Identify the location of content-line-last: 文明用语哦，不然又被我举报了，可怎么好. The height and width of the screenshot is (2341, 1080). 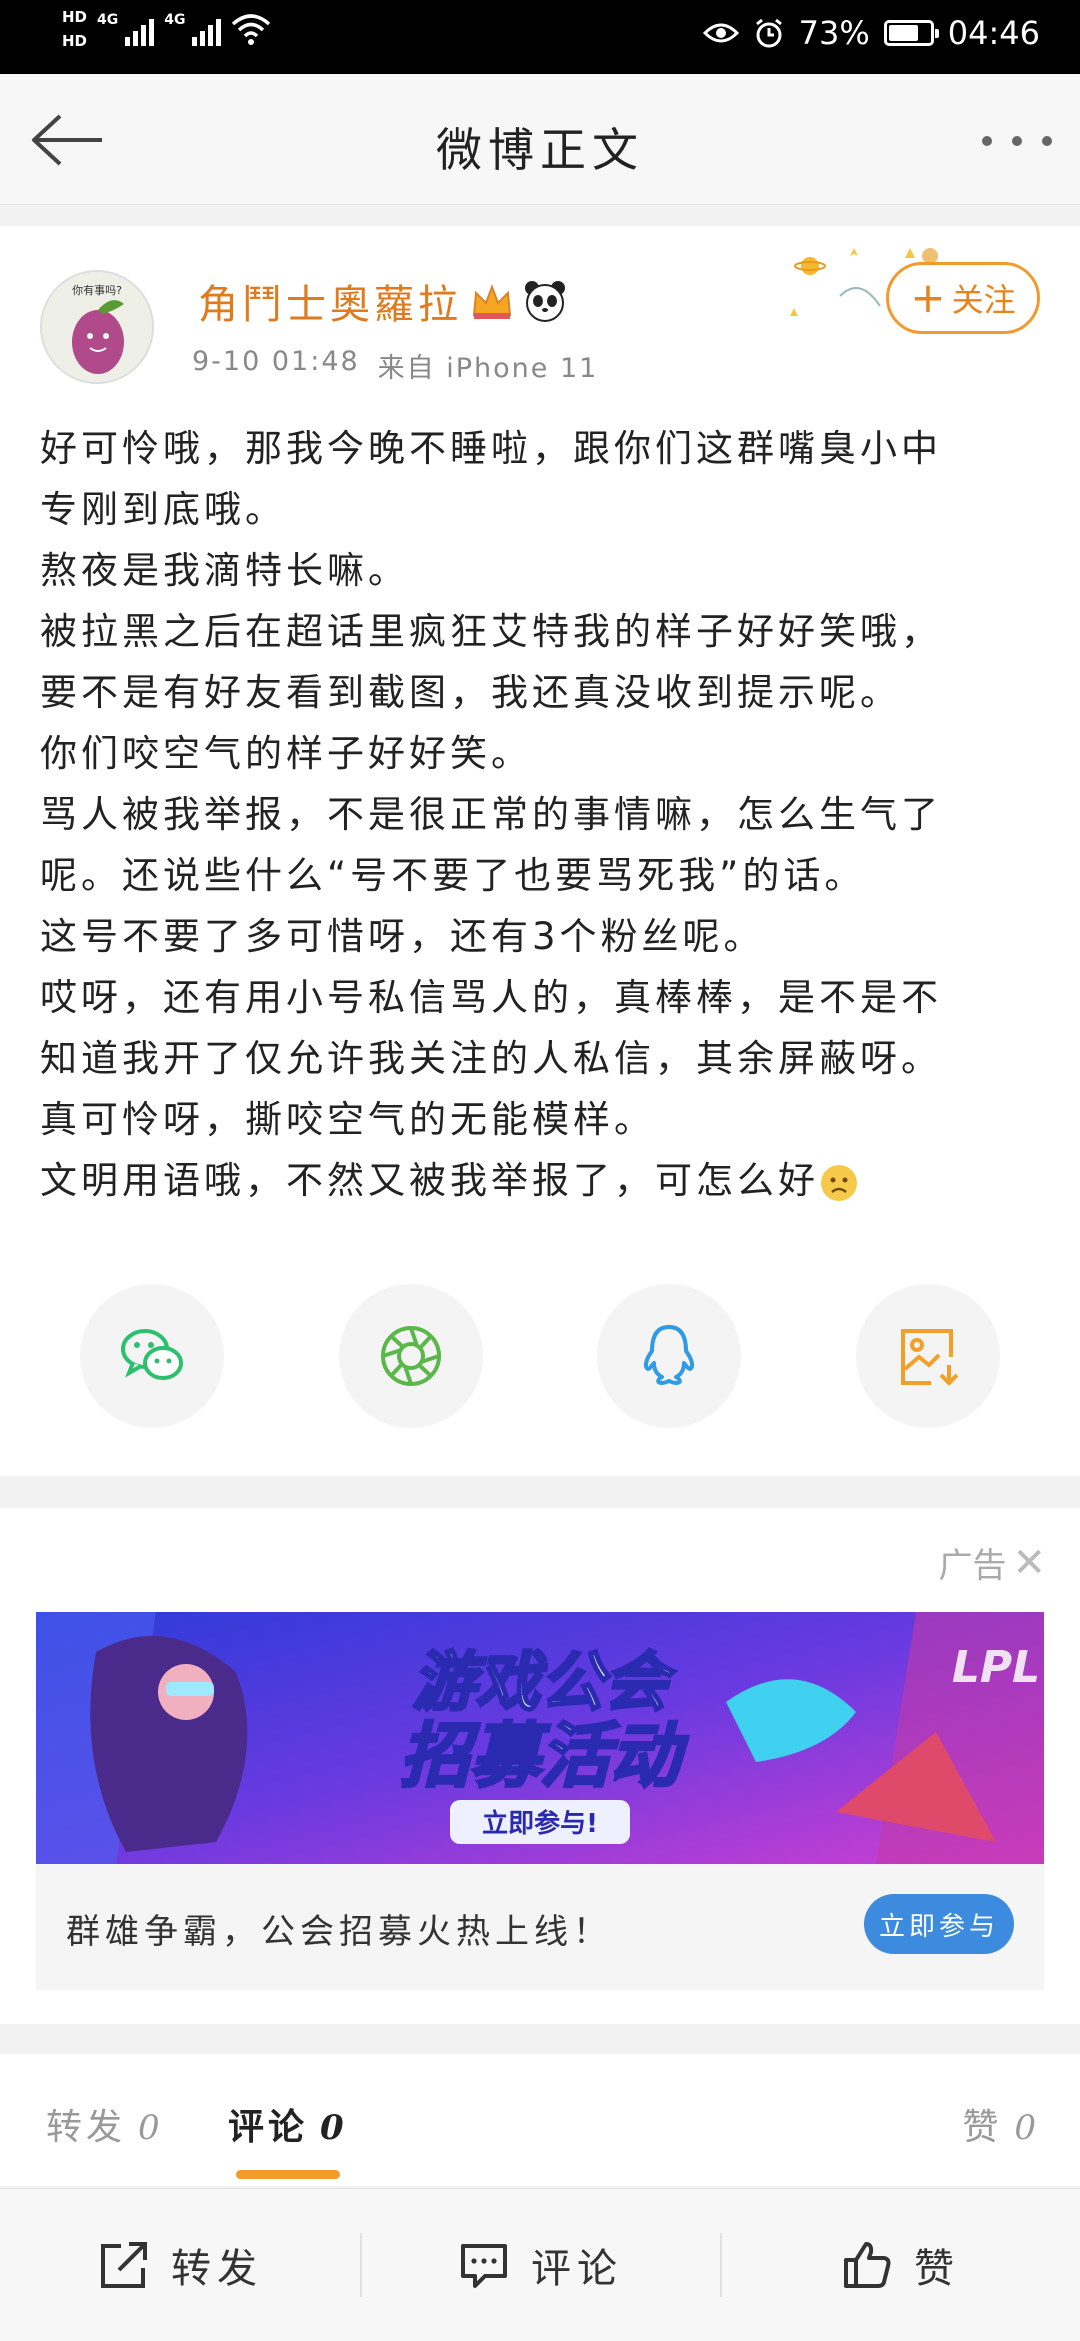
(540, 1180).